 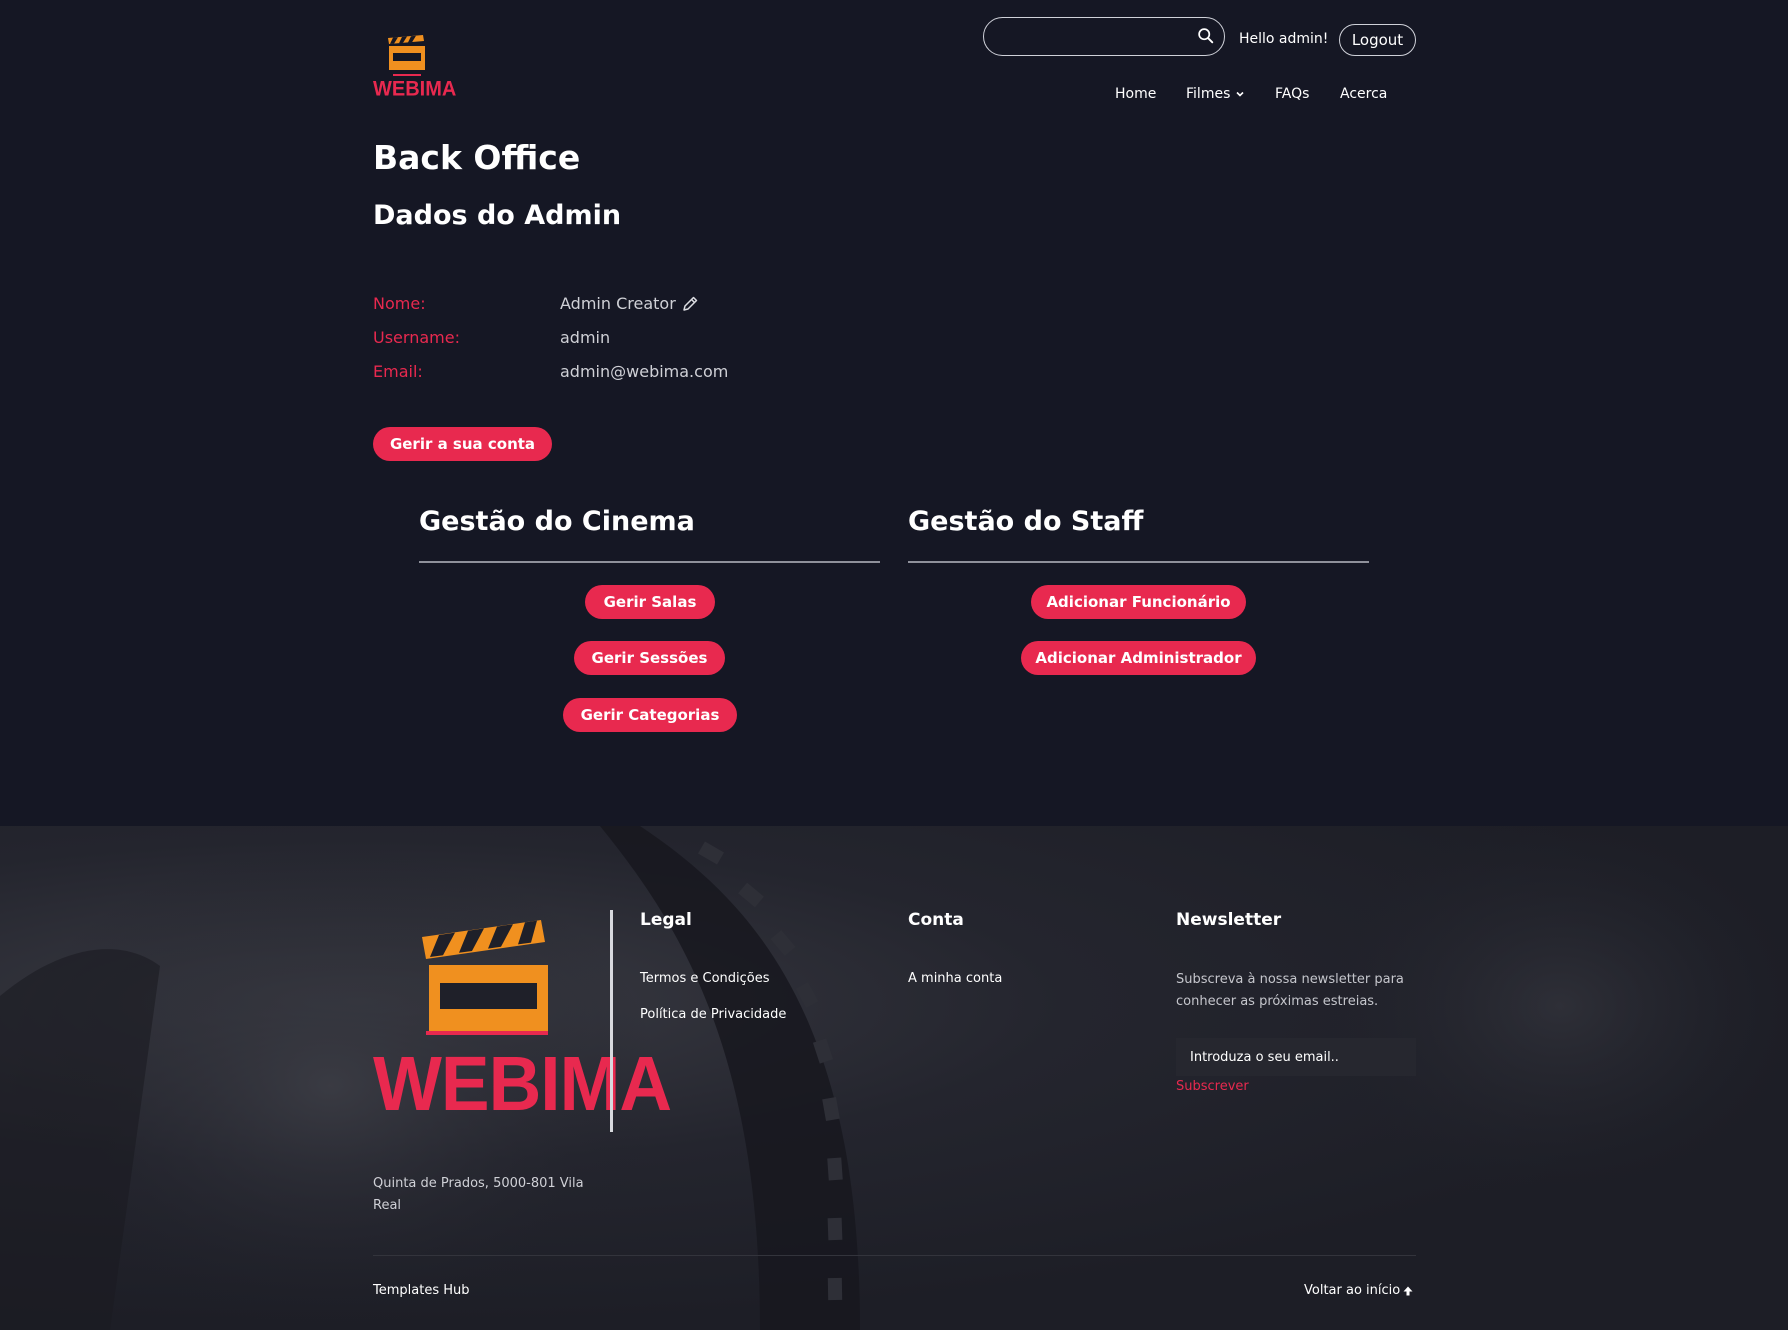 What do you see at coordinates (1240, 94) in the screenshot?
I see `chevron-down-icon` at bounding box center [1240, 94].